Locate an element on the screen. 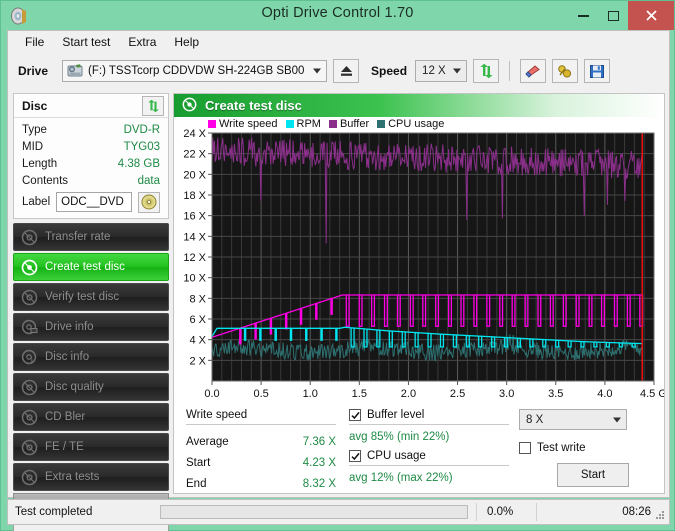 The width and height of the screenshot is (675, 531). svg-text: 24 X is located at coordinates (194, 134).